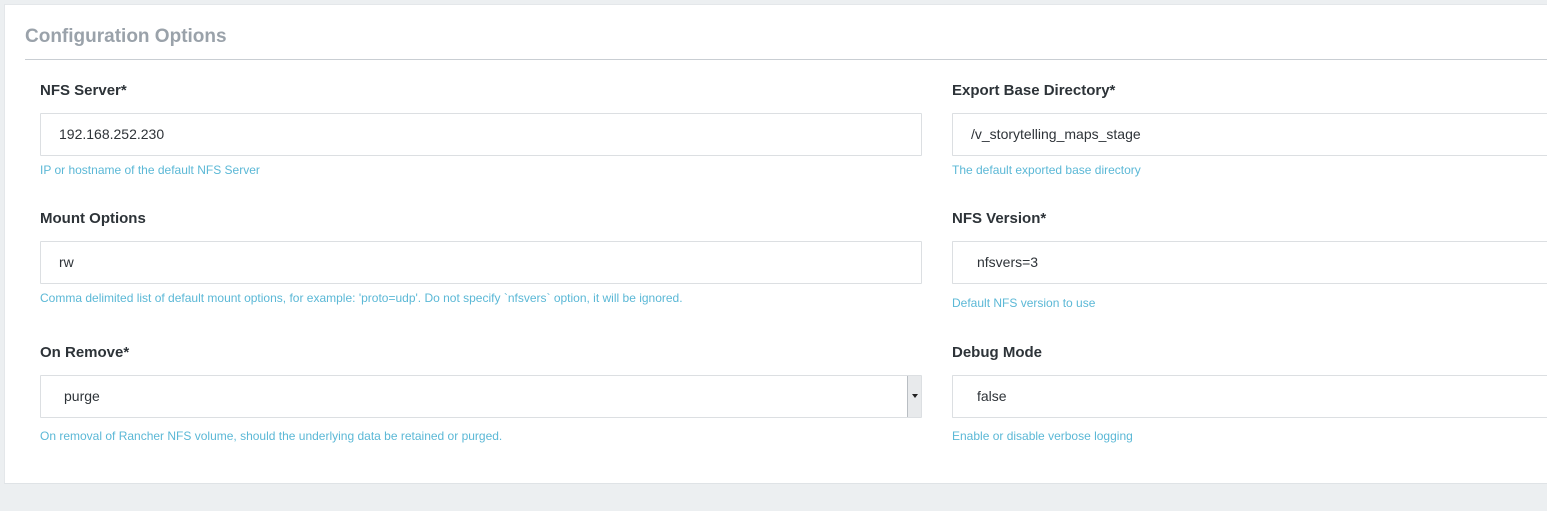 This screenshot has height=511, width=1547. What do you see at coordinates (786, 59) in the screenshot?
I see `section-divider` at bounding box center [786, 59].